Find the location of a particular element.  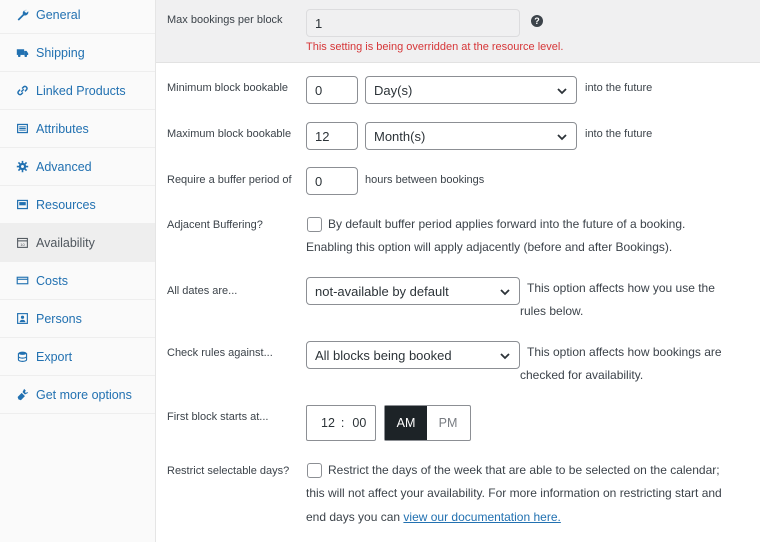

sidebar-item-advanced: Advanced is located at coordinates (77, 167).